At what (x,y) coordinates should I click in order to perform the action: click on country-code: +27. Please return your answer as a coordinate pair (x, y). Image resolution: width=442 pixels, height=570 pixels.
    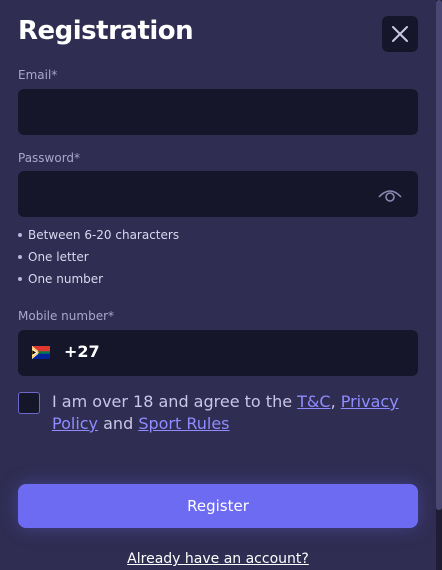
    Looking at the image, I should click on (82, 351).